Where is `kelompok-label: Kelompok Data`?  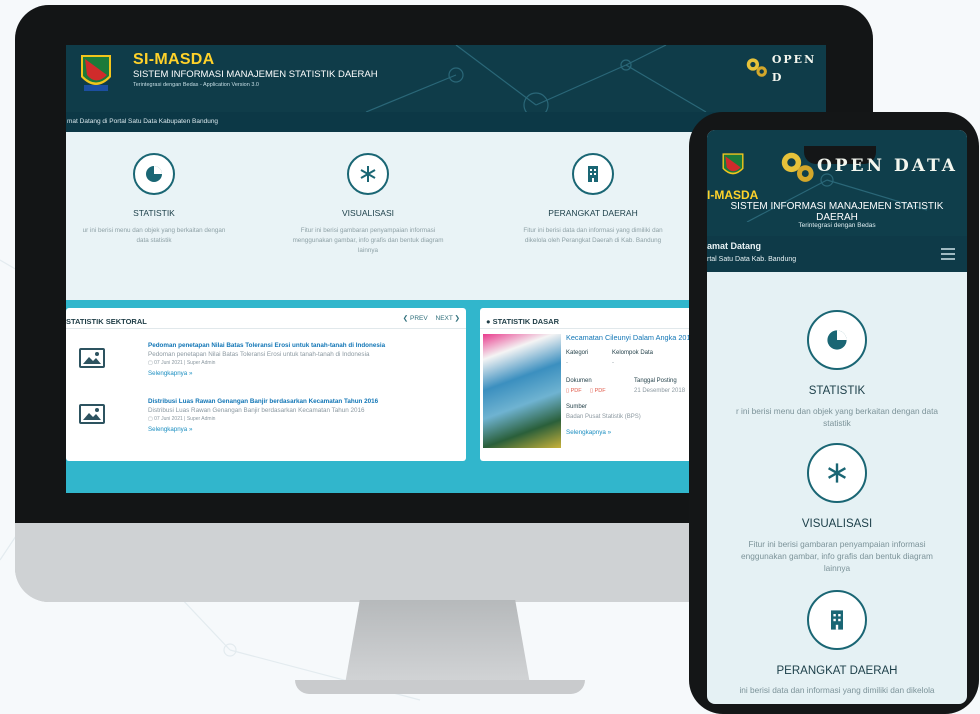
kelompok-label: Kelompok Data is located at coordinates (633, 353).